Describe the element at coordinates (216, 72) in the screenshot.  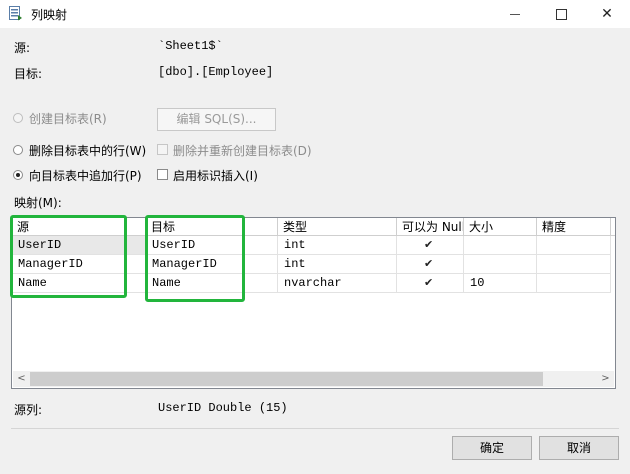
I see `target-value: [dbo].[Employee]` at that location.